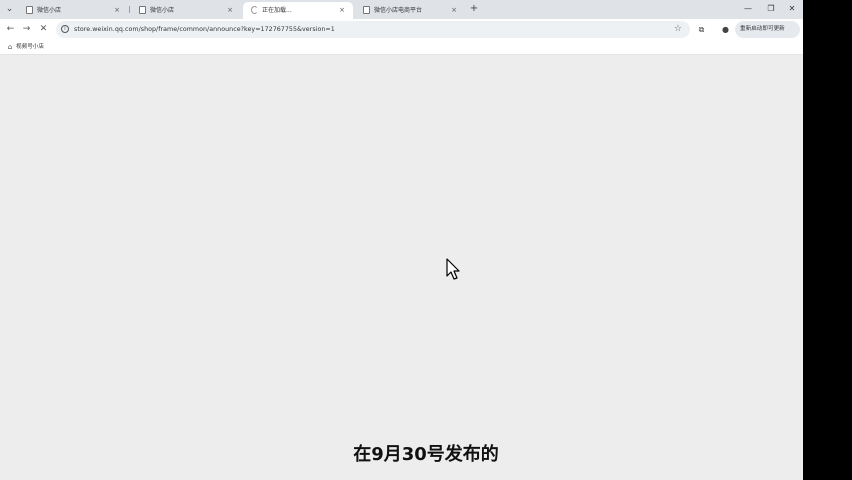 The width and height of the screenshot is (852, 480). What do you see at coordinates (474, 9) in the screenshot?
I see `new-tab-button: +` at bounding box center [474, 9].